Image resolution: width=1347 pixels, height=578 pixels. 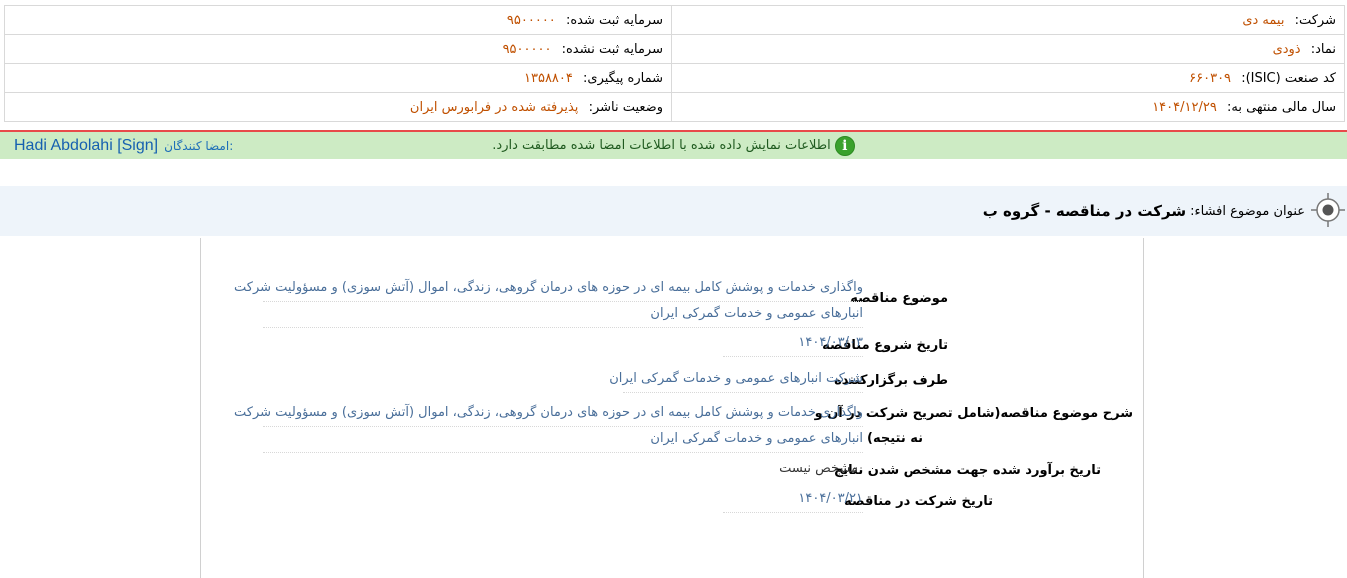 I want to click on company-cell: شرکت: بیمه دی, so click(x=1008, y=20).